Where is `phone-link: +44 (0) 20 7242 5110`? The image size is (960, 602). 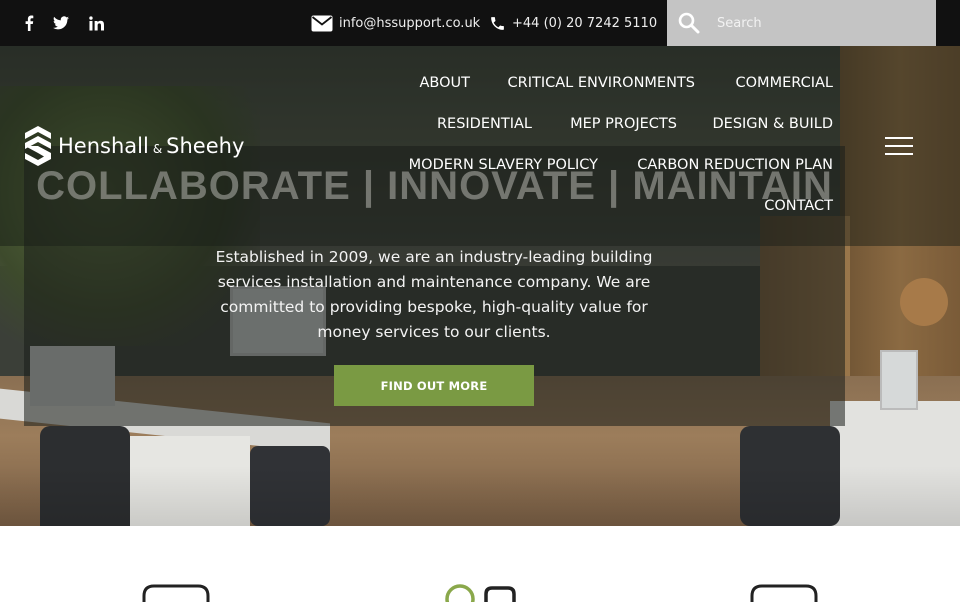
phone-link: +44 (0) 20 7242 5110 is located at coordinates (573, 23).